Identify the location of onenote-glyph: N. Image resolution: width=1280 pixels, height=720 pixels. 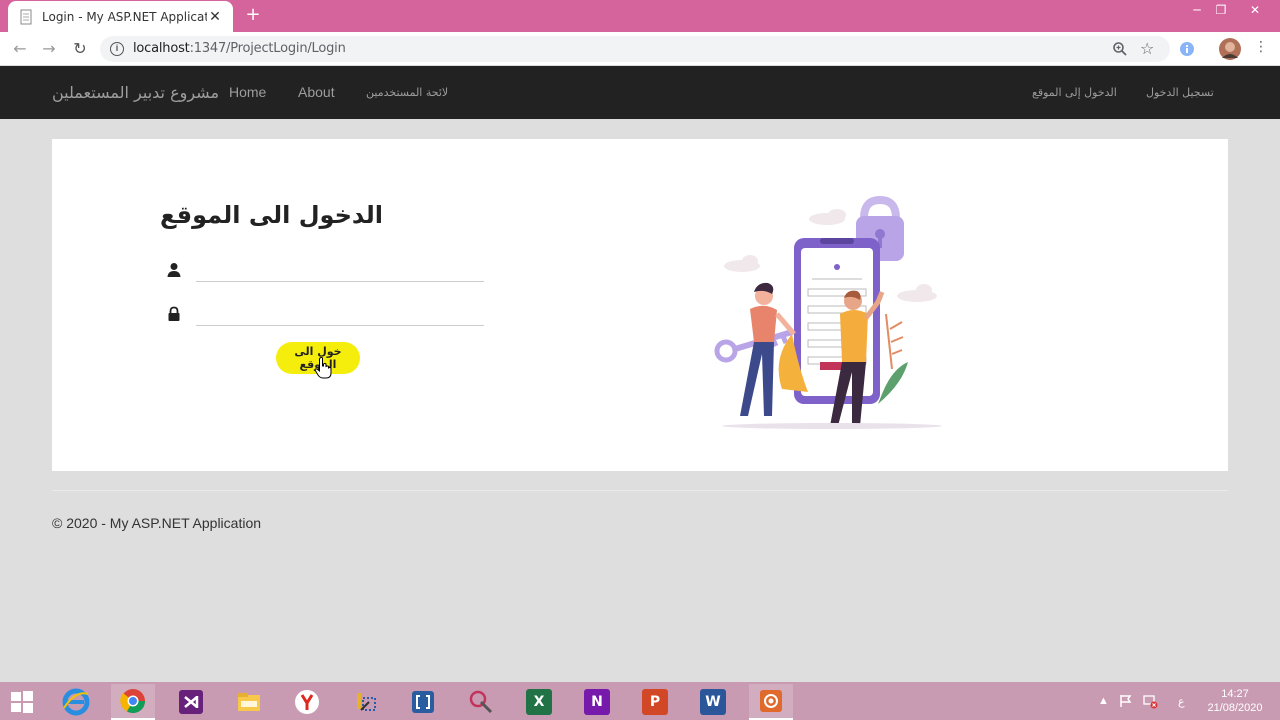
(597, 702).